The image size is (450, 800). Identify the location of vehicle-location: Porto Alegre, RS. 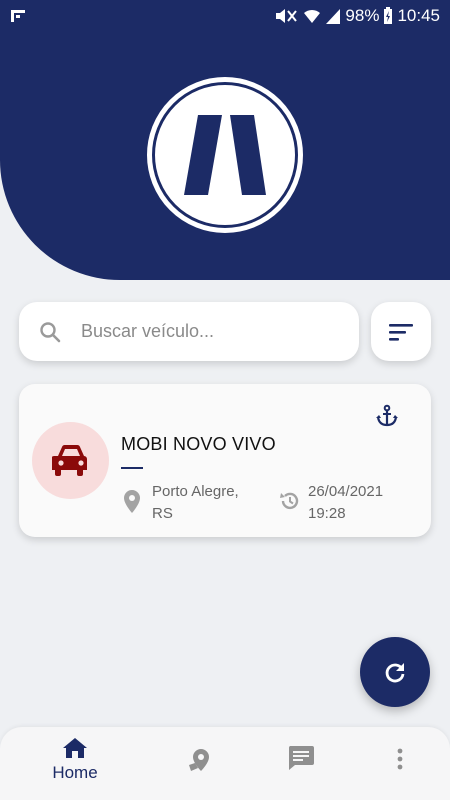
(195, 502).